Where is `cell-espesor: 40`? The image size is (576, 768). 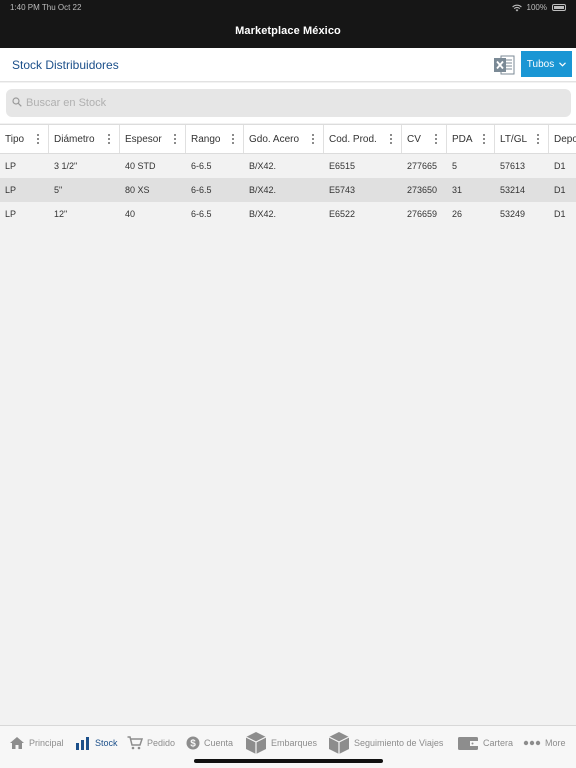
cell-espesor: 40 is located at coordinates (130, 214).